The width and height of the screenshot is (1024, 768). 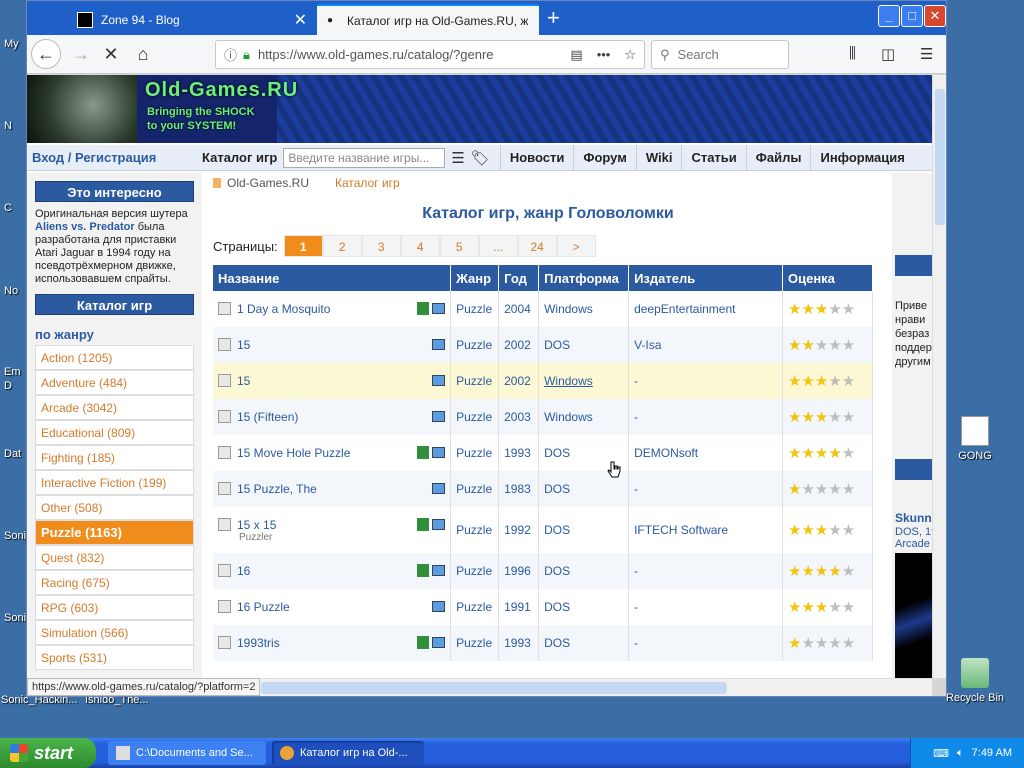 I want to click on breadcrumb-catalog: Каталог игр, so click(x=367, y=183).